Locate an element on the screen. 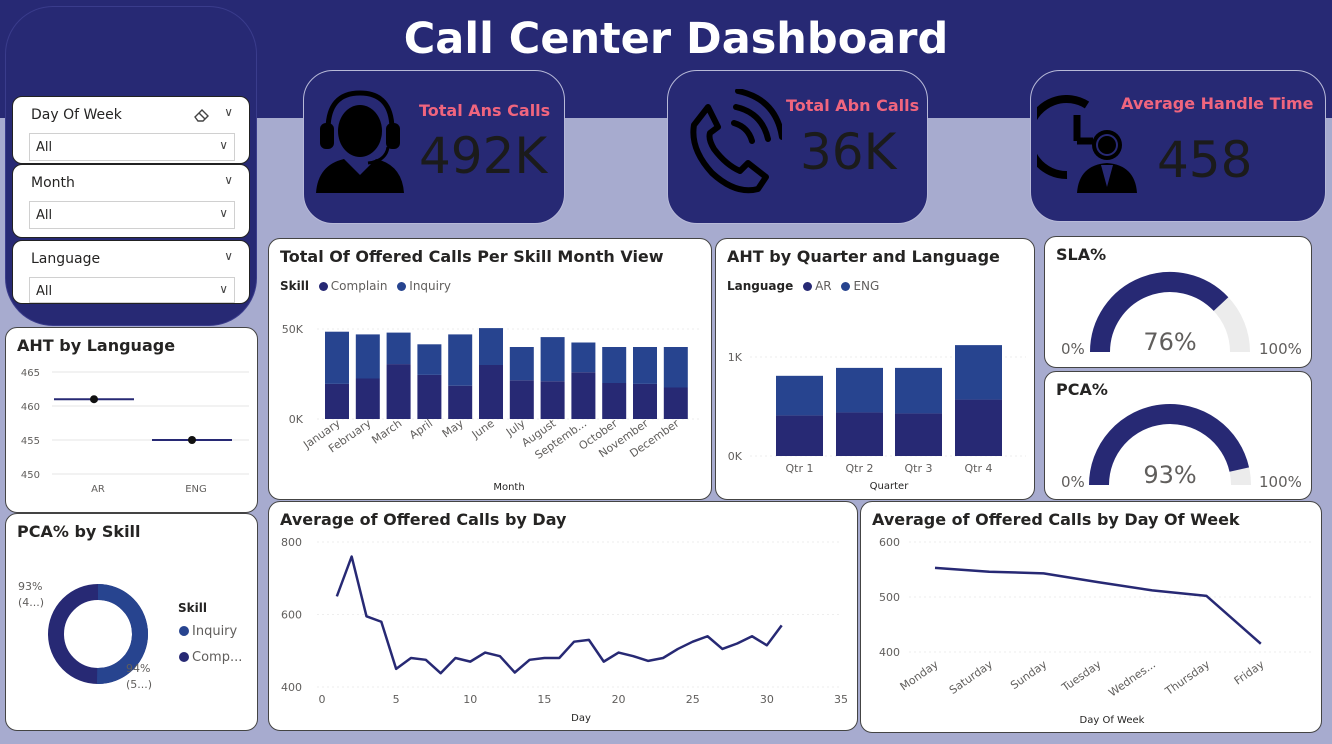 The width and height of the screenshot is (1332, 744). gauge-value: 93% is located at coordinates (1169, 475).